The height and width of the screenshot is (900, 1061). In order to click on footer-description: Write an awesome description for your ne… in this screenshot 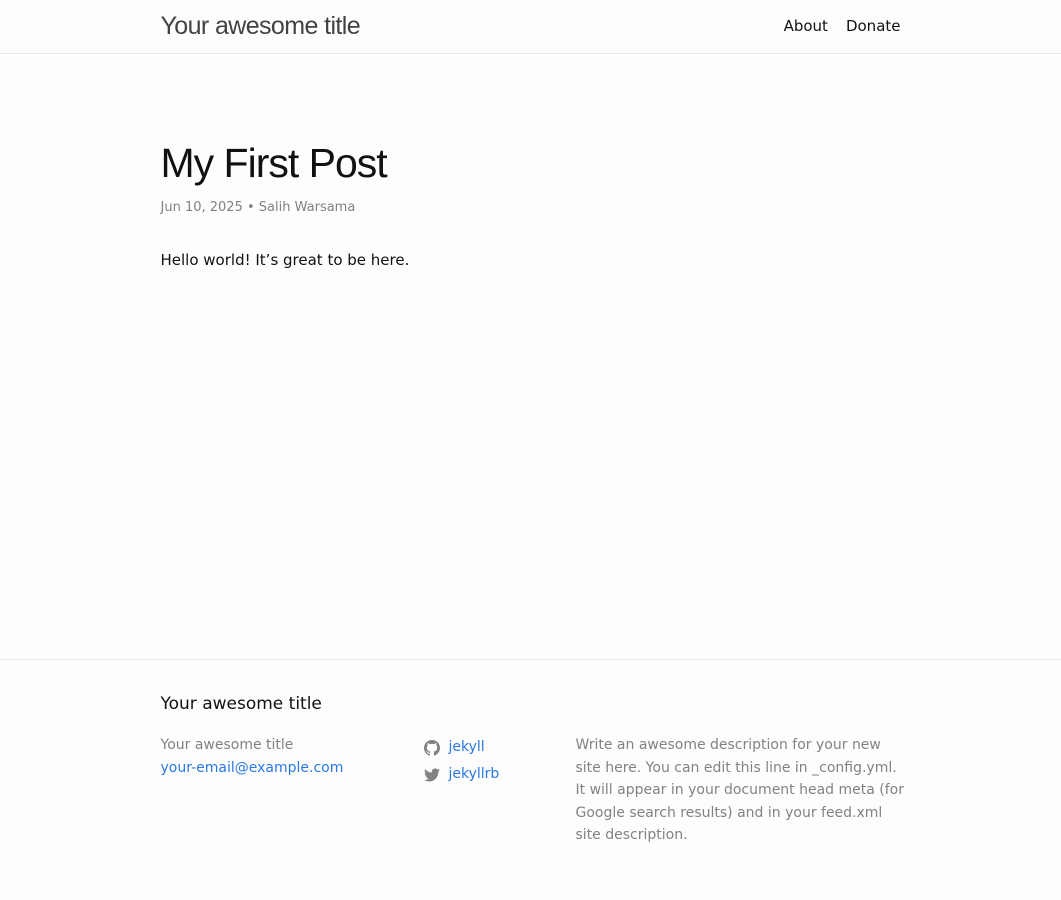, I will do `click(740, 790)`.